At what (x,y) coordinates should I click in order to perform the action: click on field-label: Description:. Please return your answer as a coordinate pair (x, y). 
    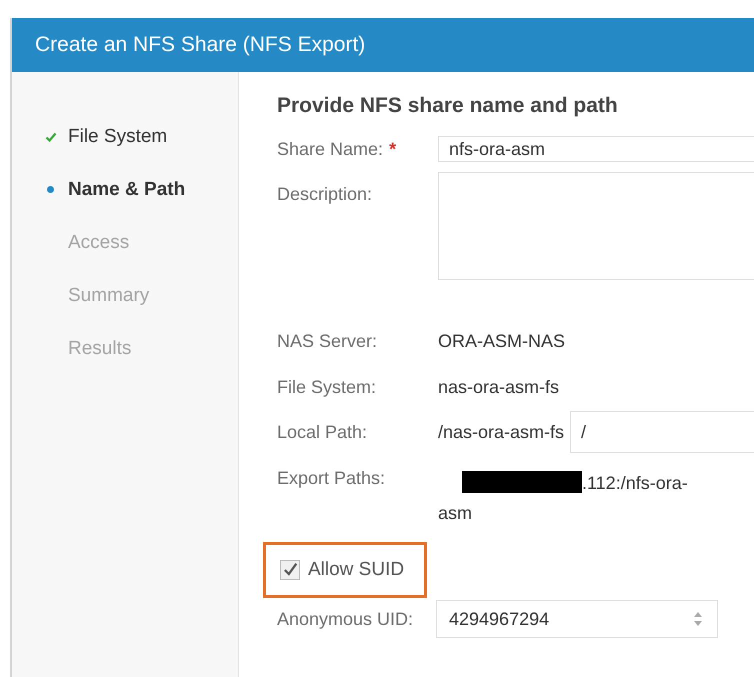
    Looking at the image, I should click on (325, 194).